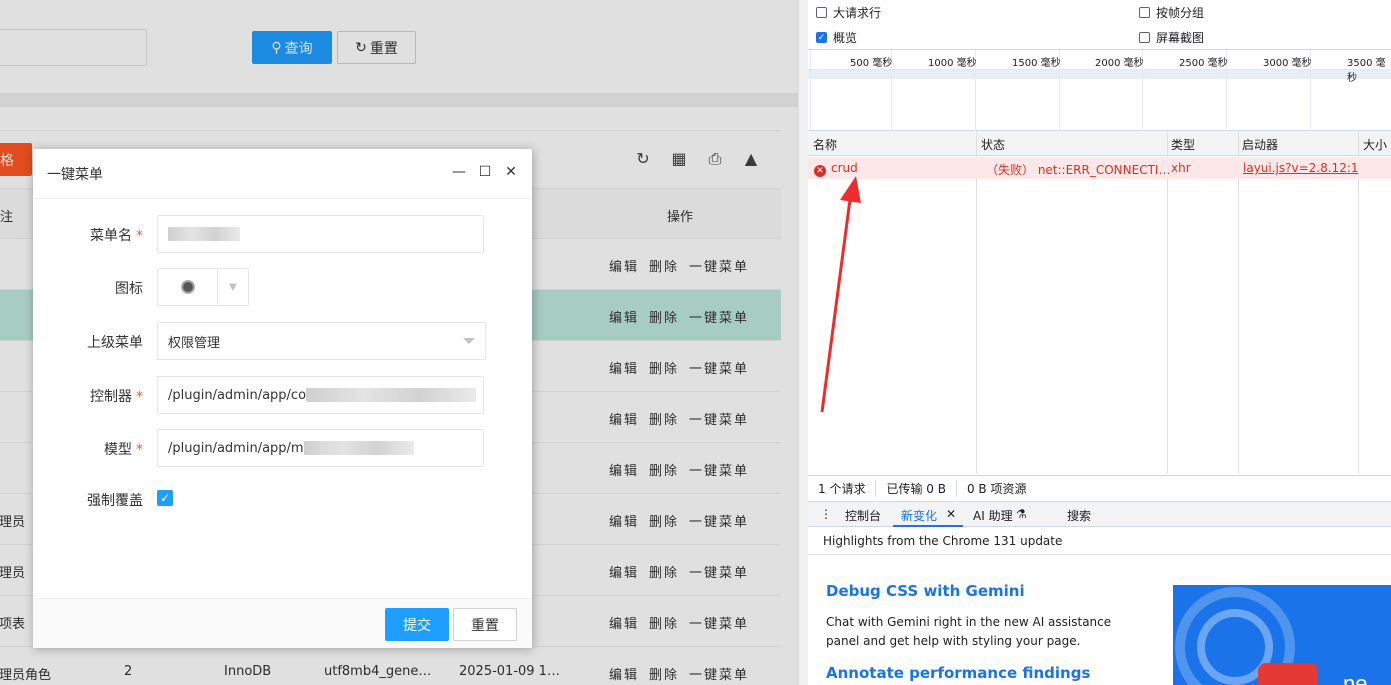 This screenshot has height=685, width=1391. I want to click on tab-ai-assistance: AI 助理, so click(993, 515).